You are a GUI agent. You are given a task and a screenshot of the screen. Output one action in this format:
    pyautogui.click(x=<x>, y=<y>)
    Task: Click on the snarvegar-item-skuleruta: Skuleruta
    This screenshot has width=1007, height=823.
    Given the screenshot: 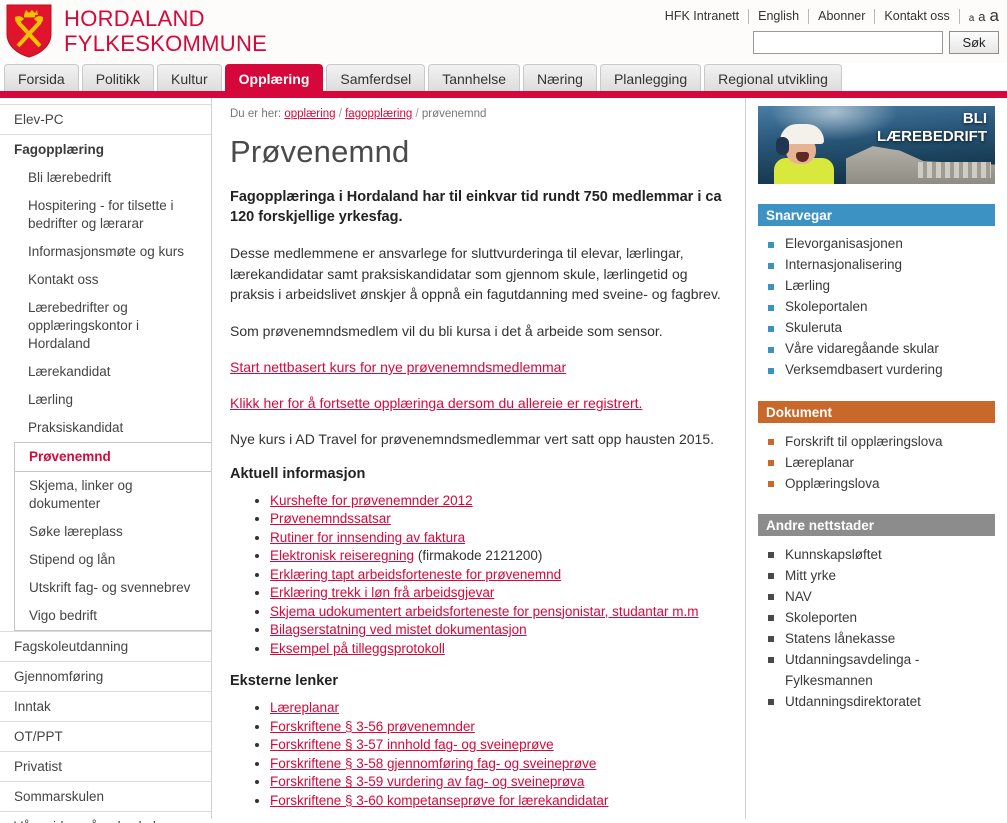 What is the action you would take?
    pyautogui.click(x=881, y=328)
    